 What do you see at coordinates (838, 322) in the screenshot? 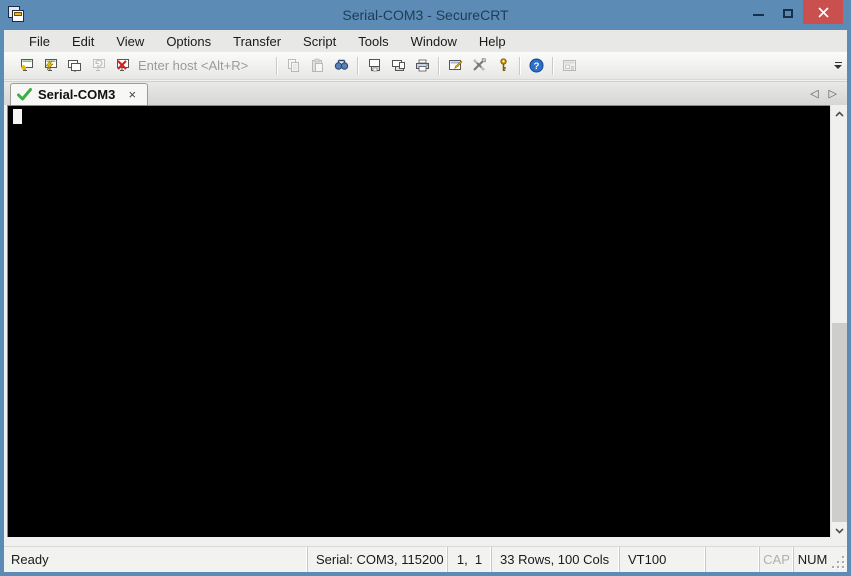
I see `vertical-scrollbar` at bounding box center [838, 322].